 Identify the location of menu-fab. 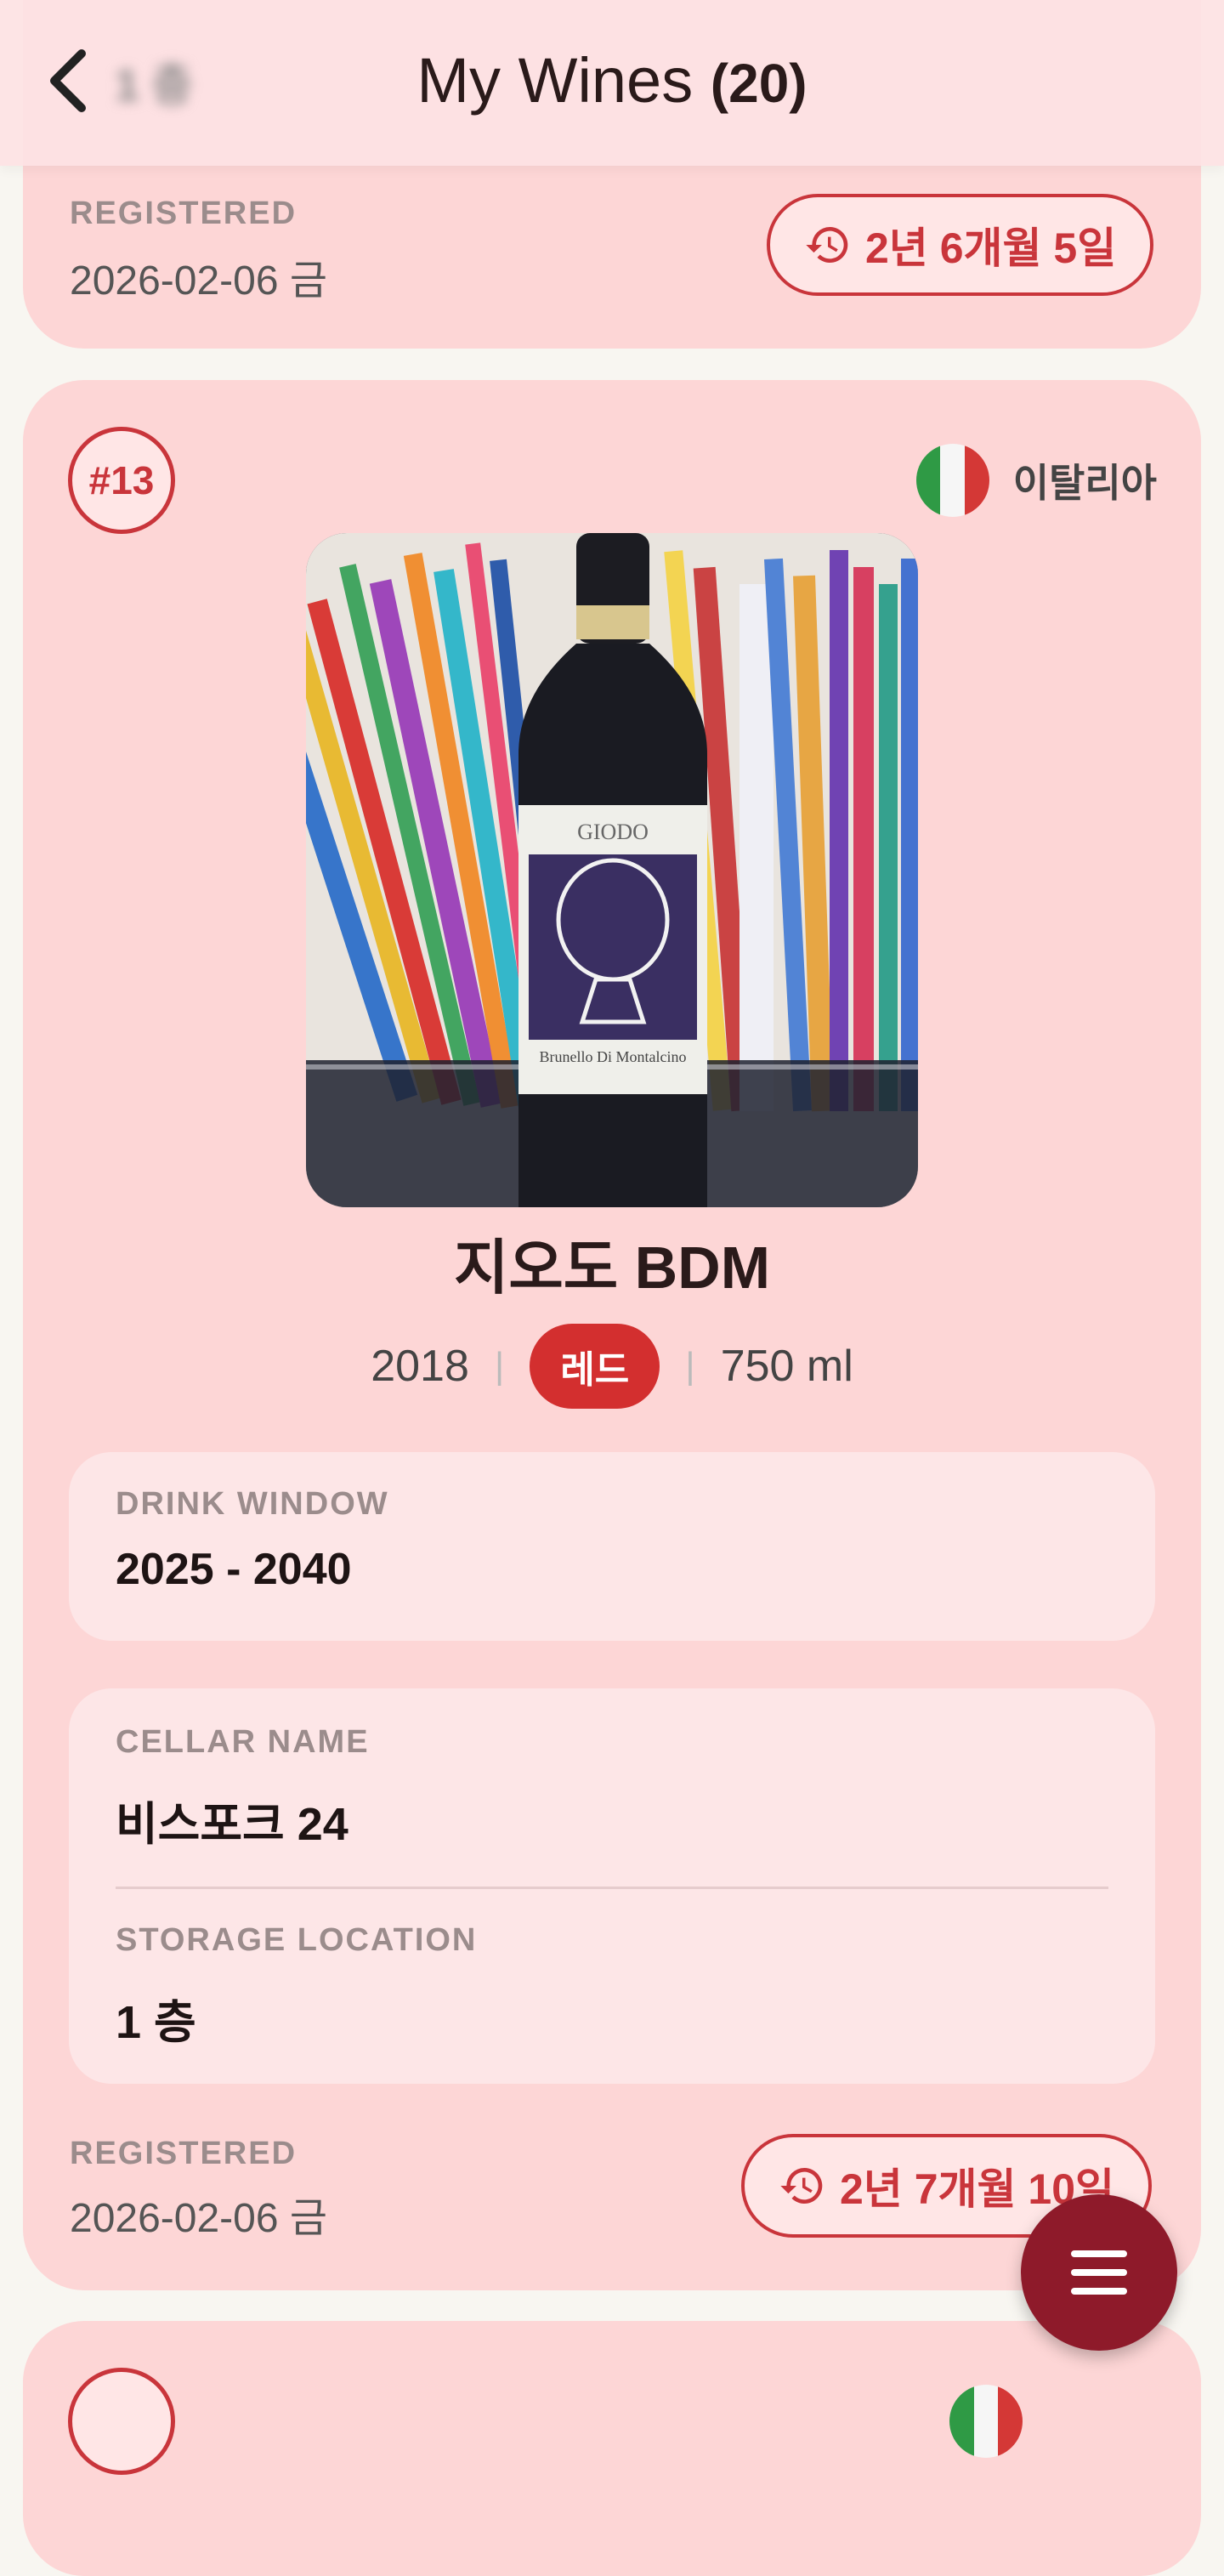
(1099, 2273).